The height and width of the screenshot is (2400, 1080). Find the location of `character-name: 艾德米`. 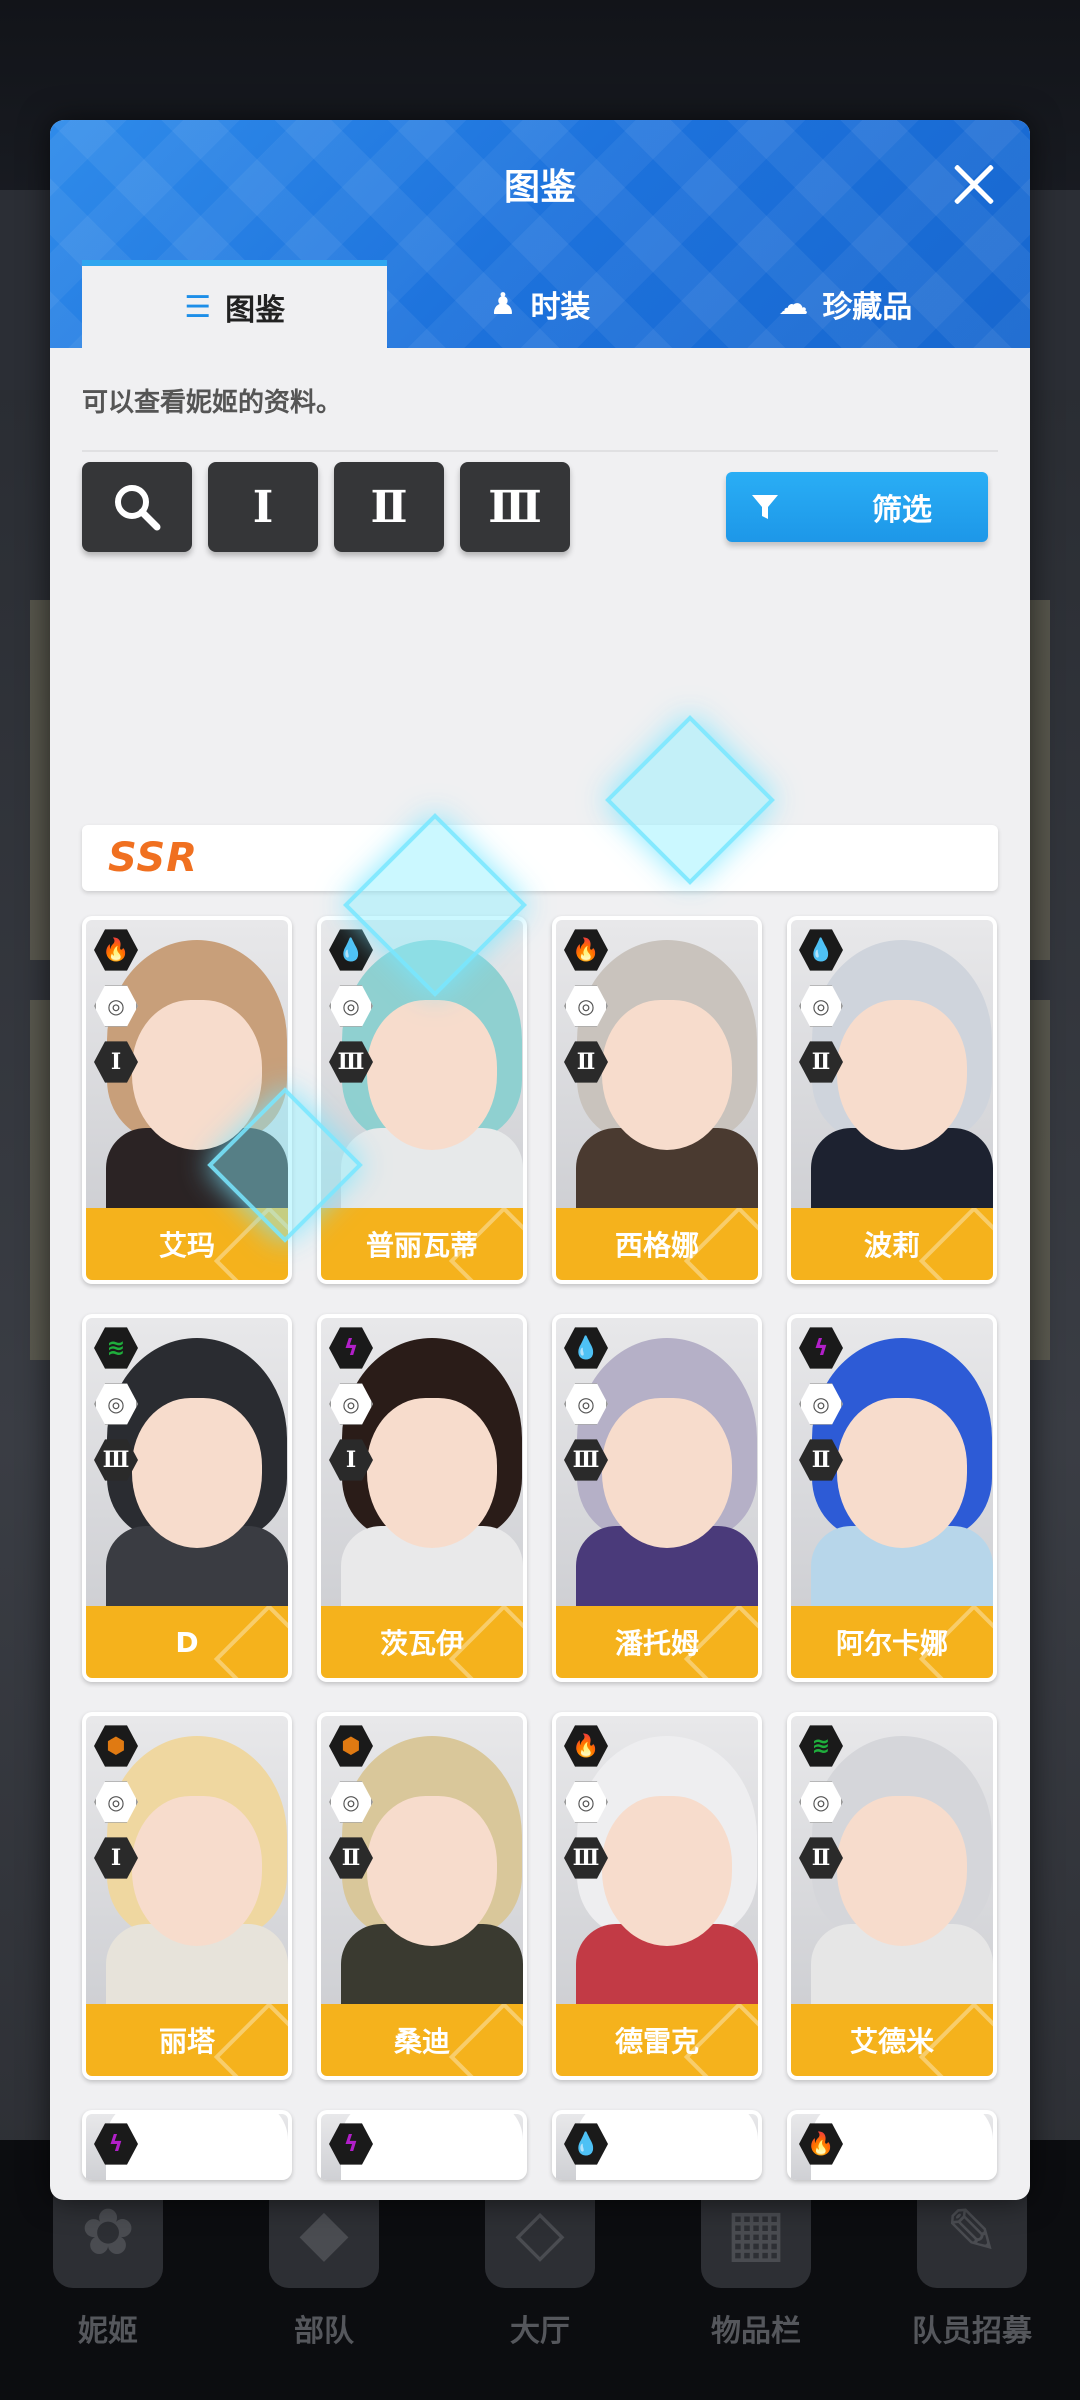

character-name: 艾德米 is located at coordinates (892, 2040).